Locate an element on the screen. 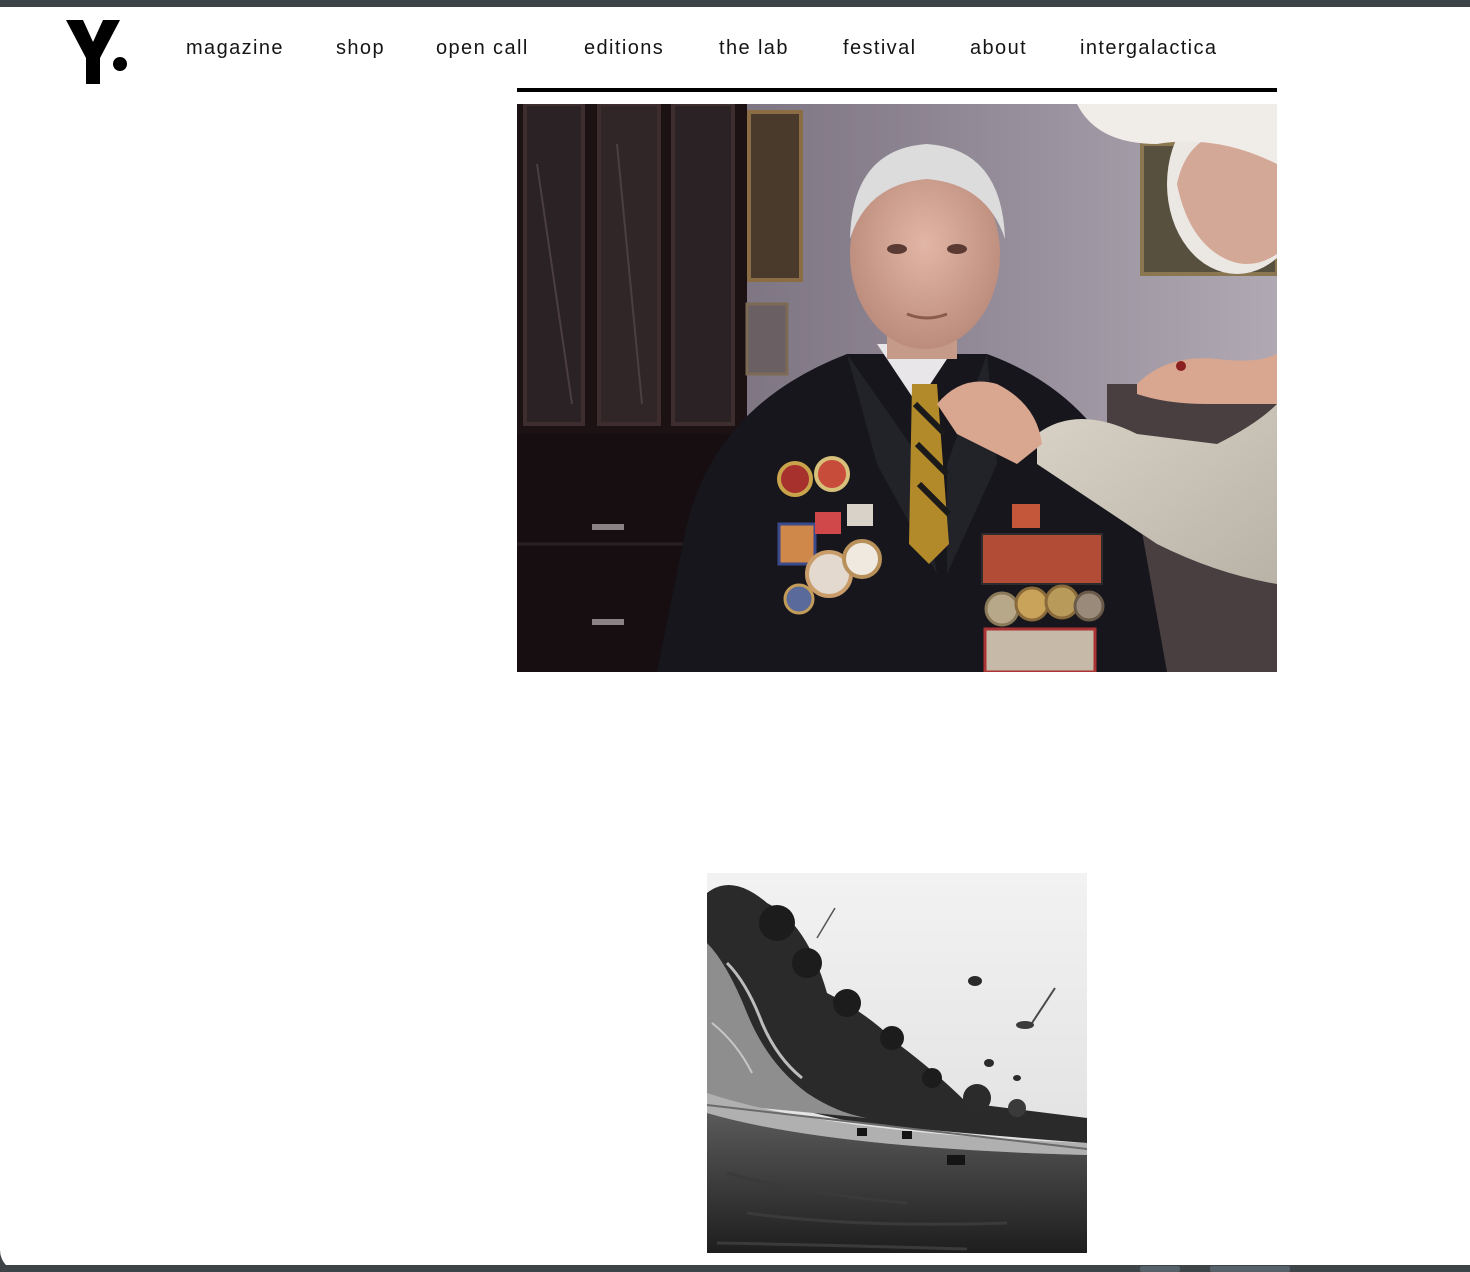 The height and width of the screenshot is (1272, 1470). nav-about: about is located at coordinates (998, 48).